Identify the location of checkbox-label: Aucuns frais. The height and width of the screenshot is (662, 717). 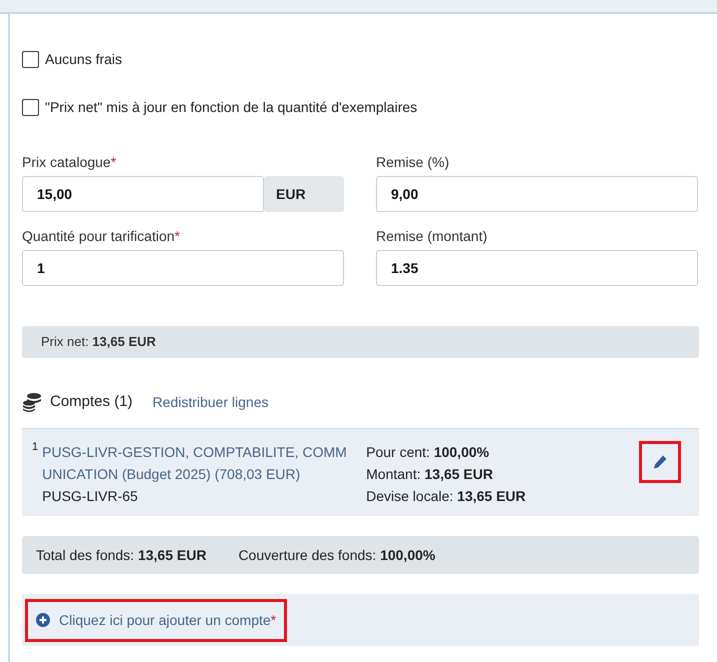
(83, 59).